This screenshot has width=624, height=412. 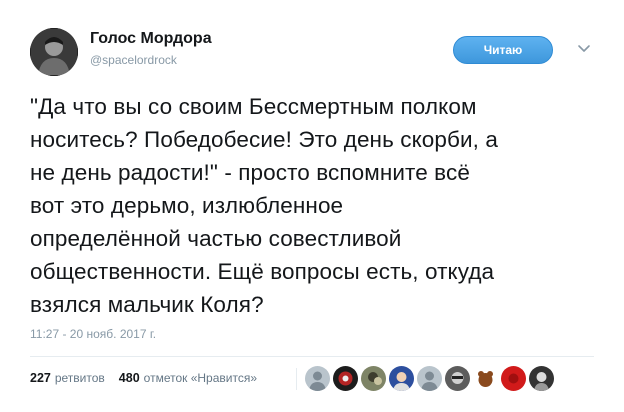 What do you see at coordinates (584, 49) in the screenshot?
I see `chevron-down-icon` at bounding box center [584, 49].